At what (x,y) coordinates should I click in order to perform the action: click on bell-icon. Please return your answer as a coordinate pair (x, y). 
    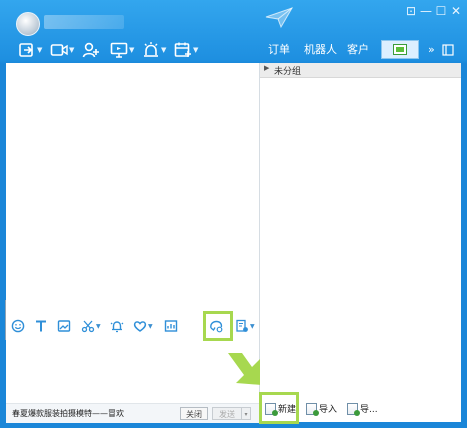
    Looking at the image, I should click on (117, 327).